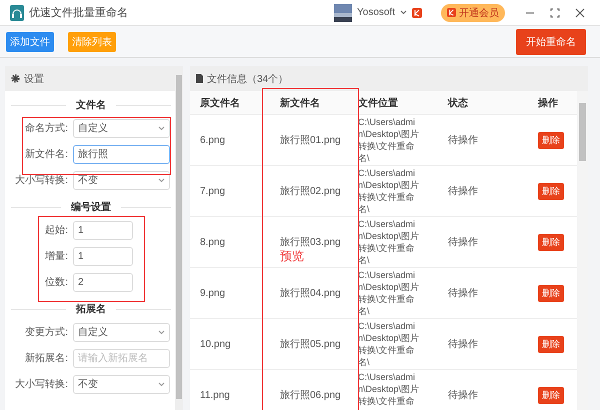 The width and height of the screenshot is (600, 410). Describe the element at coordinates (378, 103) in the screenshot. I see `column-header: 文件位置` at that location.